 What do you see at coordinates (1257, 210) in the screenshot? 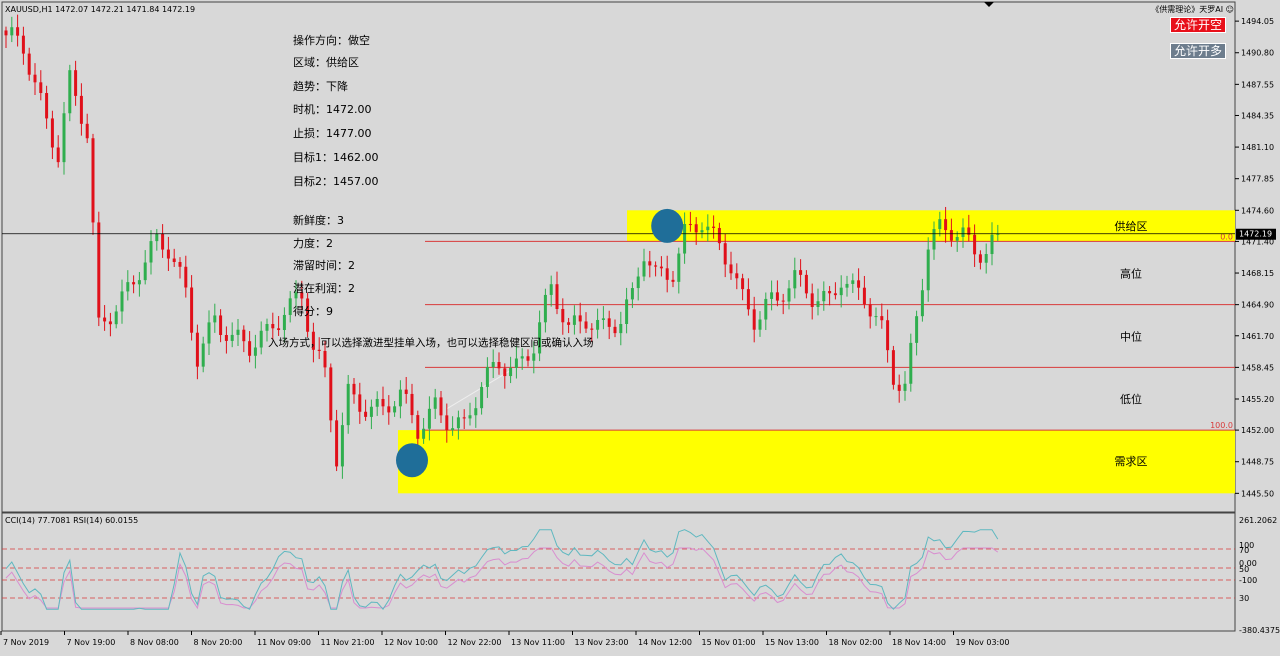
I see `y-tick-label: 1474.60` at bounding box center [1257, 210].